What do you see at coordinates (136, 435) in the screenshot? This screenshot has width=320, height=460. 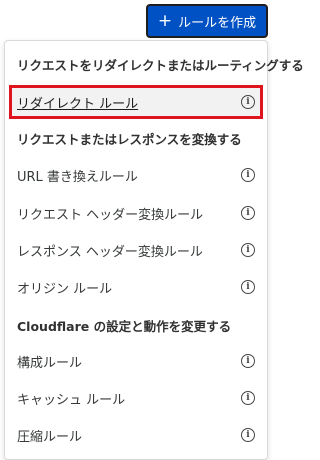 I see `menu-item-compression-rules: 圧縮ルール i` at bounding box center [136, 435].